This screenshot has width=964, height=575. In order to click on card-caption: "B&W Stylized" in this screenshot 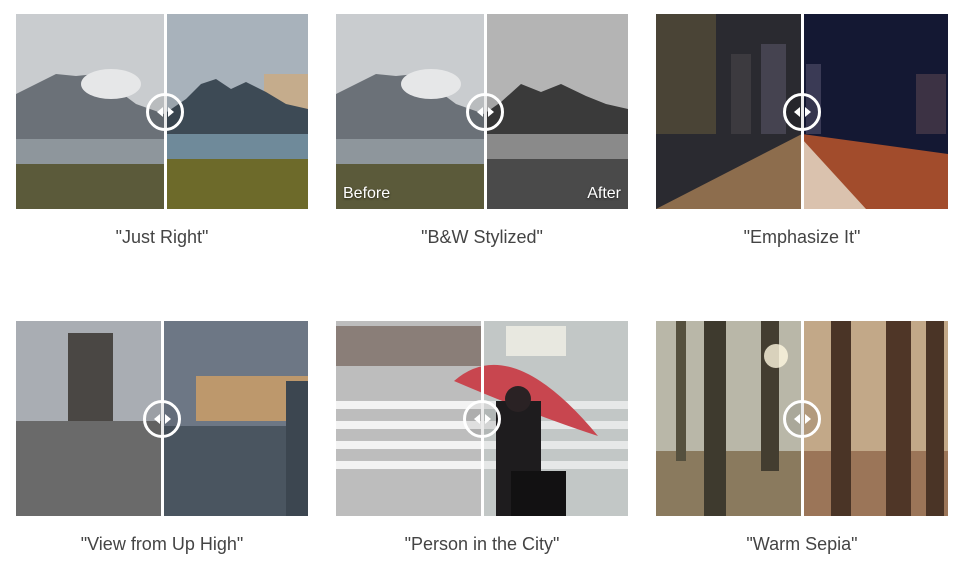, I will do `click(482, 237)`.